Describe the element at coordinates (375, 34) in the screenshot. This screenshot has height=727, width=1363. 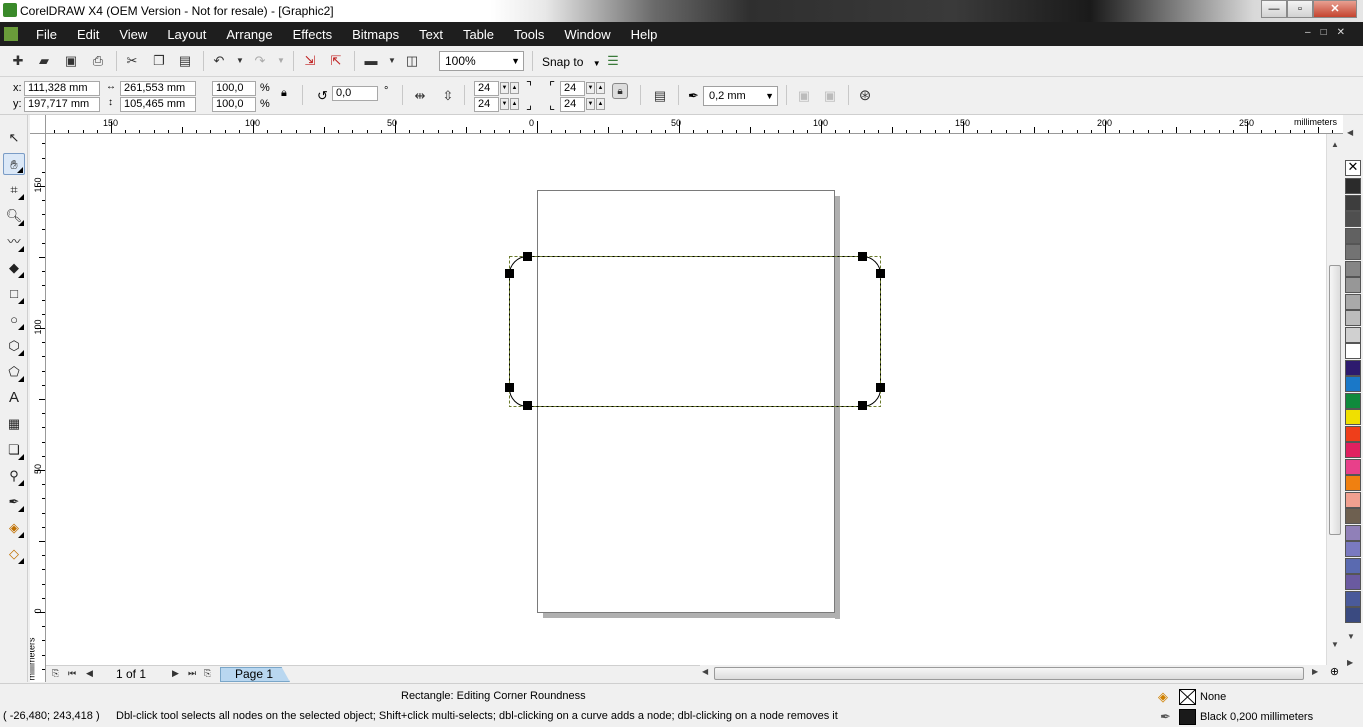
I see `menu-bitmaps: Bitmaps` at that location.